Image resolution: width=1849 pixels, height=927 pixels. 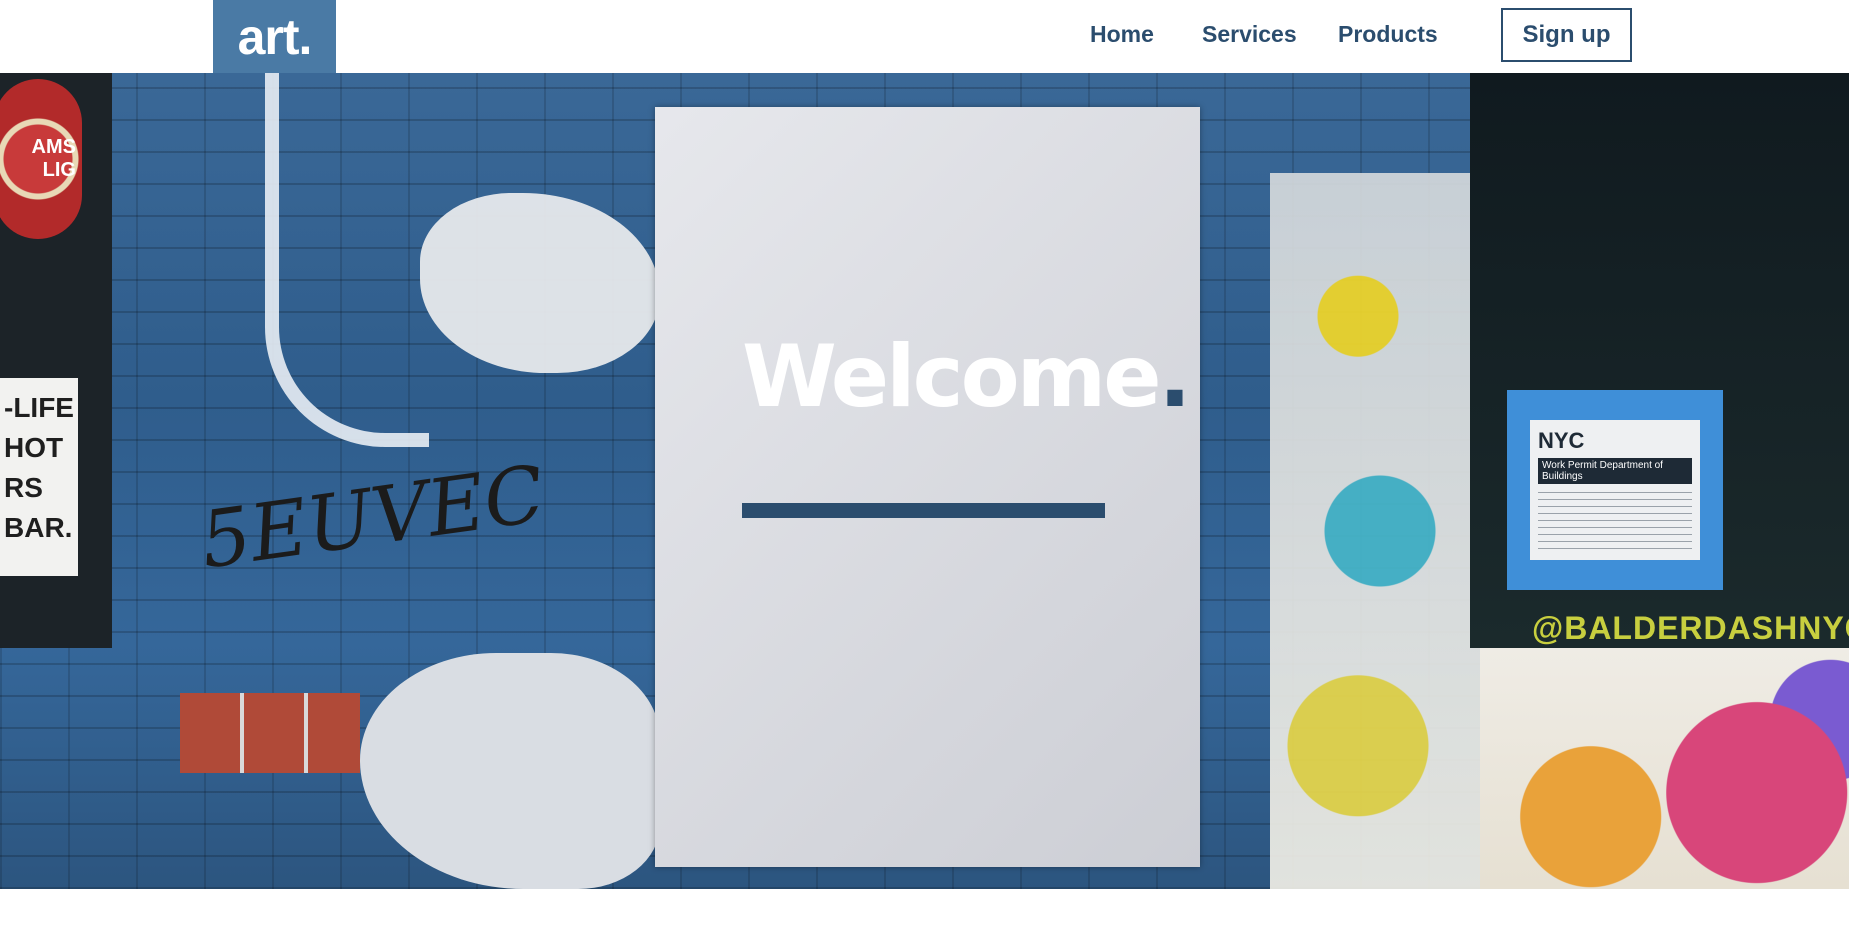 I want to click on welcome-heading: Welcome., so click(x=966, y=377).